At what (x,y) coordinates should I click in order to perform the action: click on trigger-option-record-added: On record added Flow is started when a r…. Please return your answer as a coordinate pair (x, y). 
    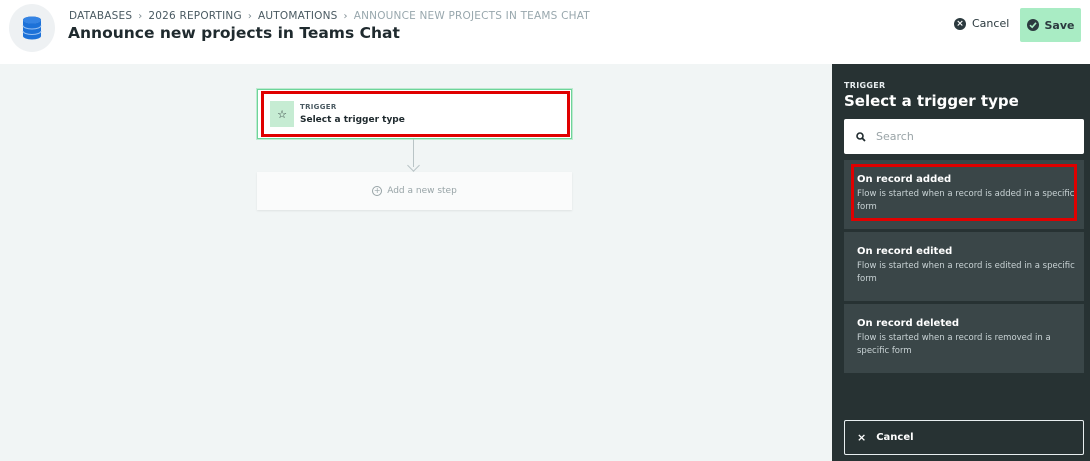
    Looking at the image, I should click on (964, 194).